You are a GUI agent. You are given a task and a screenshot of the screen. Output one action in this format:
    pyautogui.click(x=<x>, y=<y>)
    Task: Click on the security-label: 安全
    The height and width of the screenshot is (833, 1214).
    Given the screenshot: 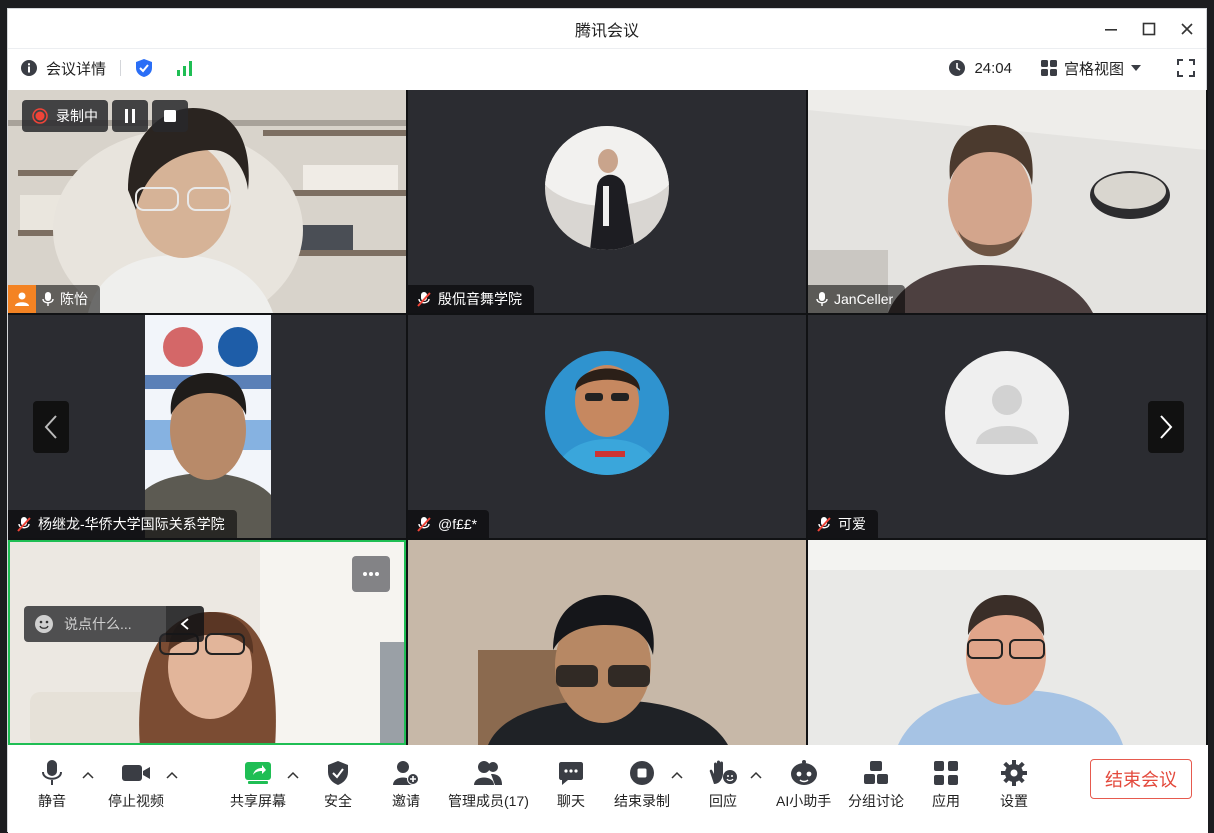 What is the action you would take?
    pyautogui.click(x=338, y=801)
    